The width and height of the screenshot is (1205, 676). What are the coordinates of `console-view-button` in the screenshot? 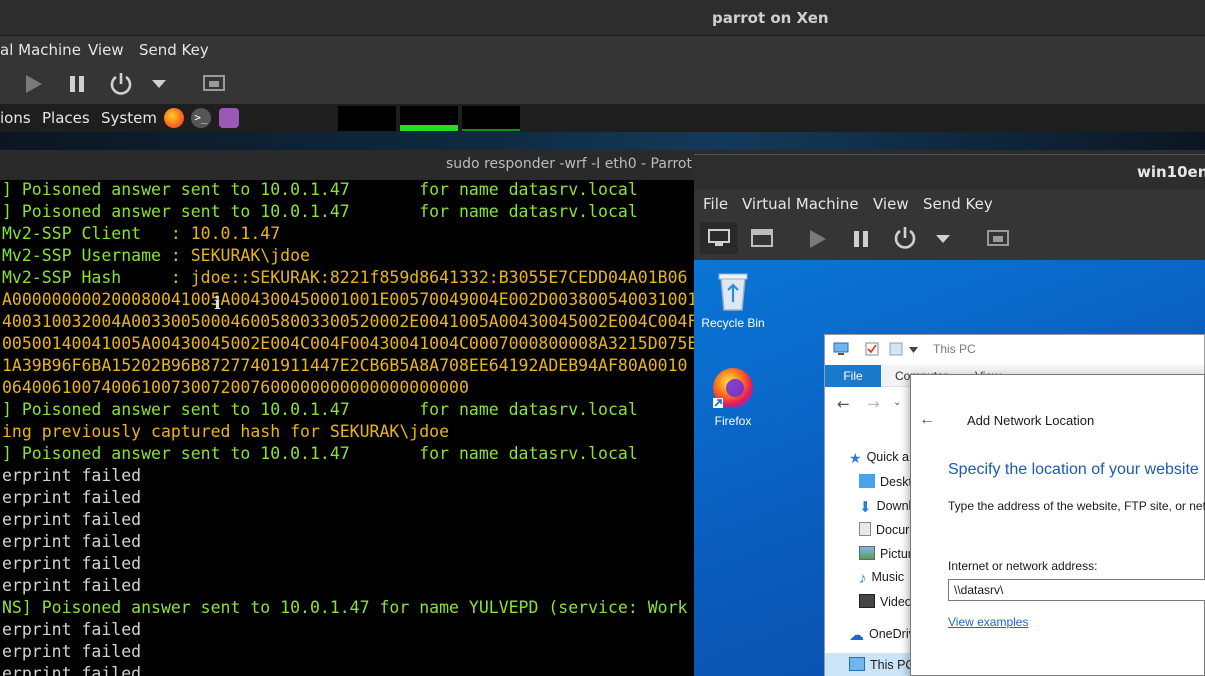 It's located at (719, 238).